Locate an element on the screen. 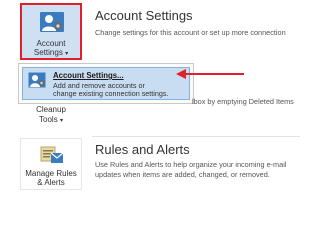  rules-alerts-icon is located at coordinates (52, 154).